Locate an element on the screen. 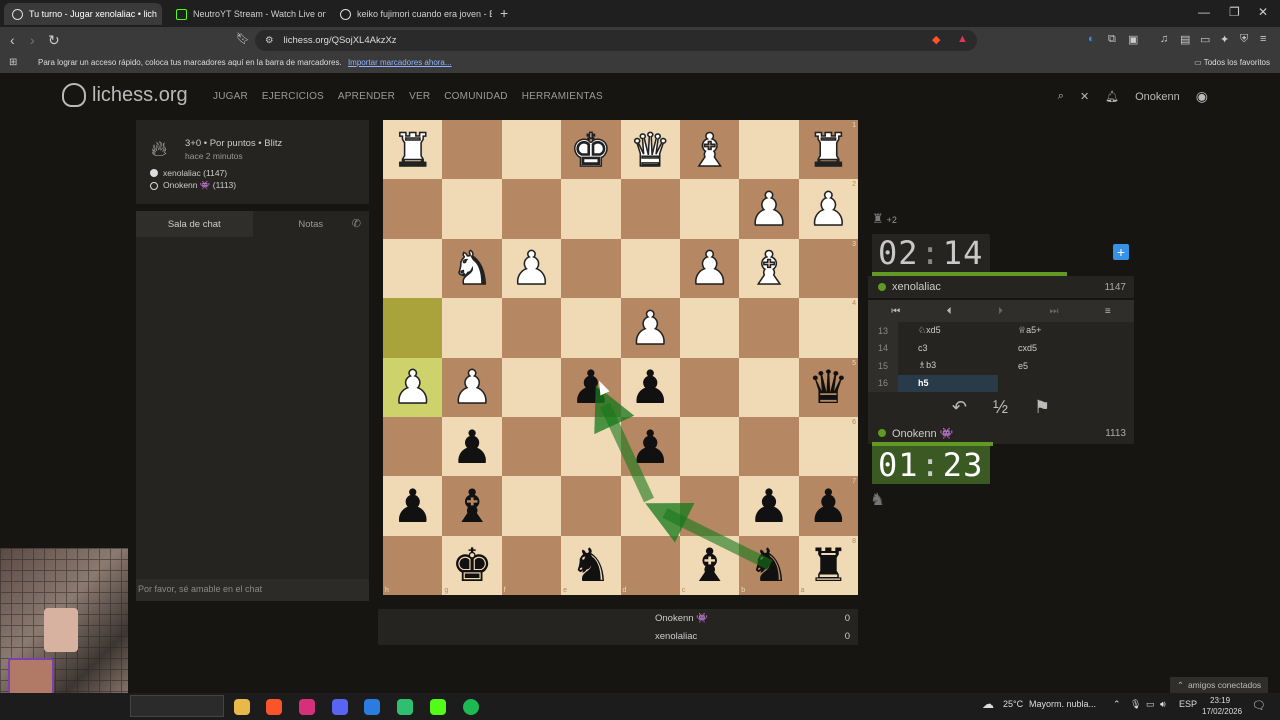 The width and height of the screenshot is (1280, 720). menu-icon: ≡ is located at coordinates (1263, 39).